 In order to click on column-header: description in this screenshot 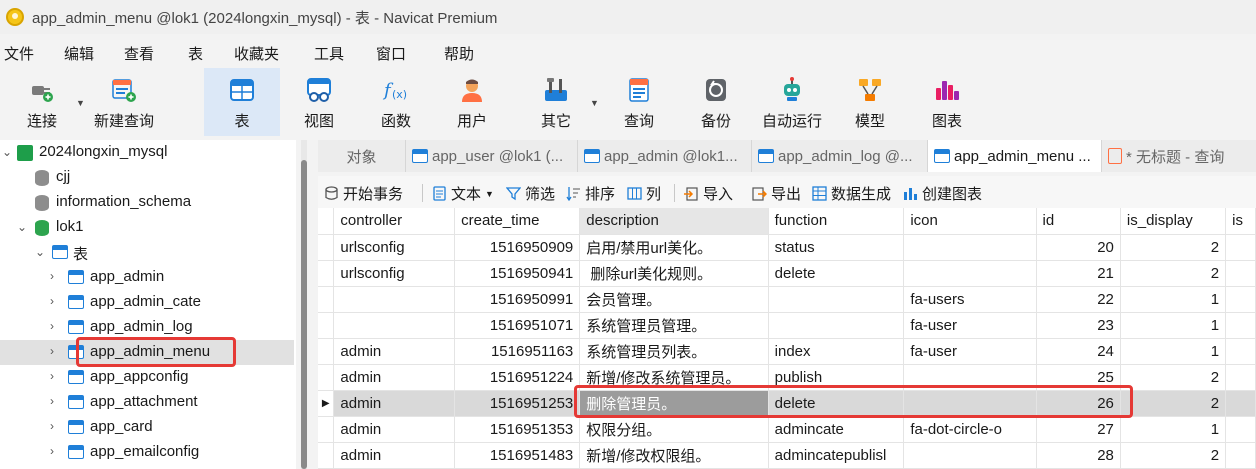, I will do `click(674, 221)`.